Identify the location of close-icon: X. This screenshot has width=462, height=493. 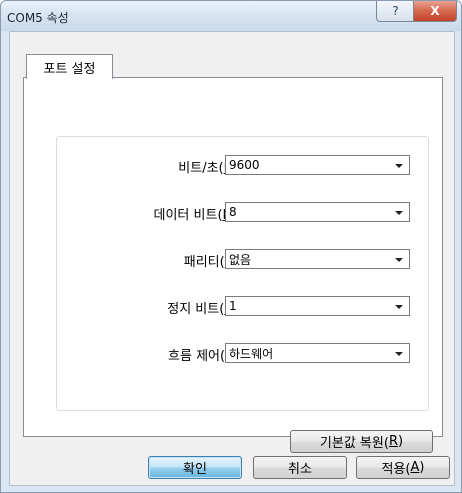
(435, 11).